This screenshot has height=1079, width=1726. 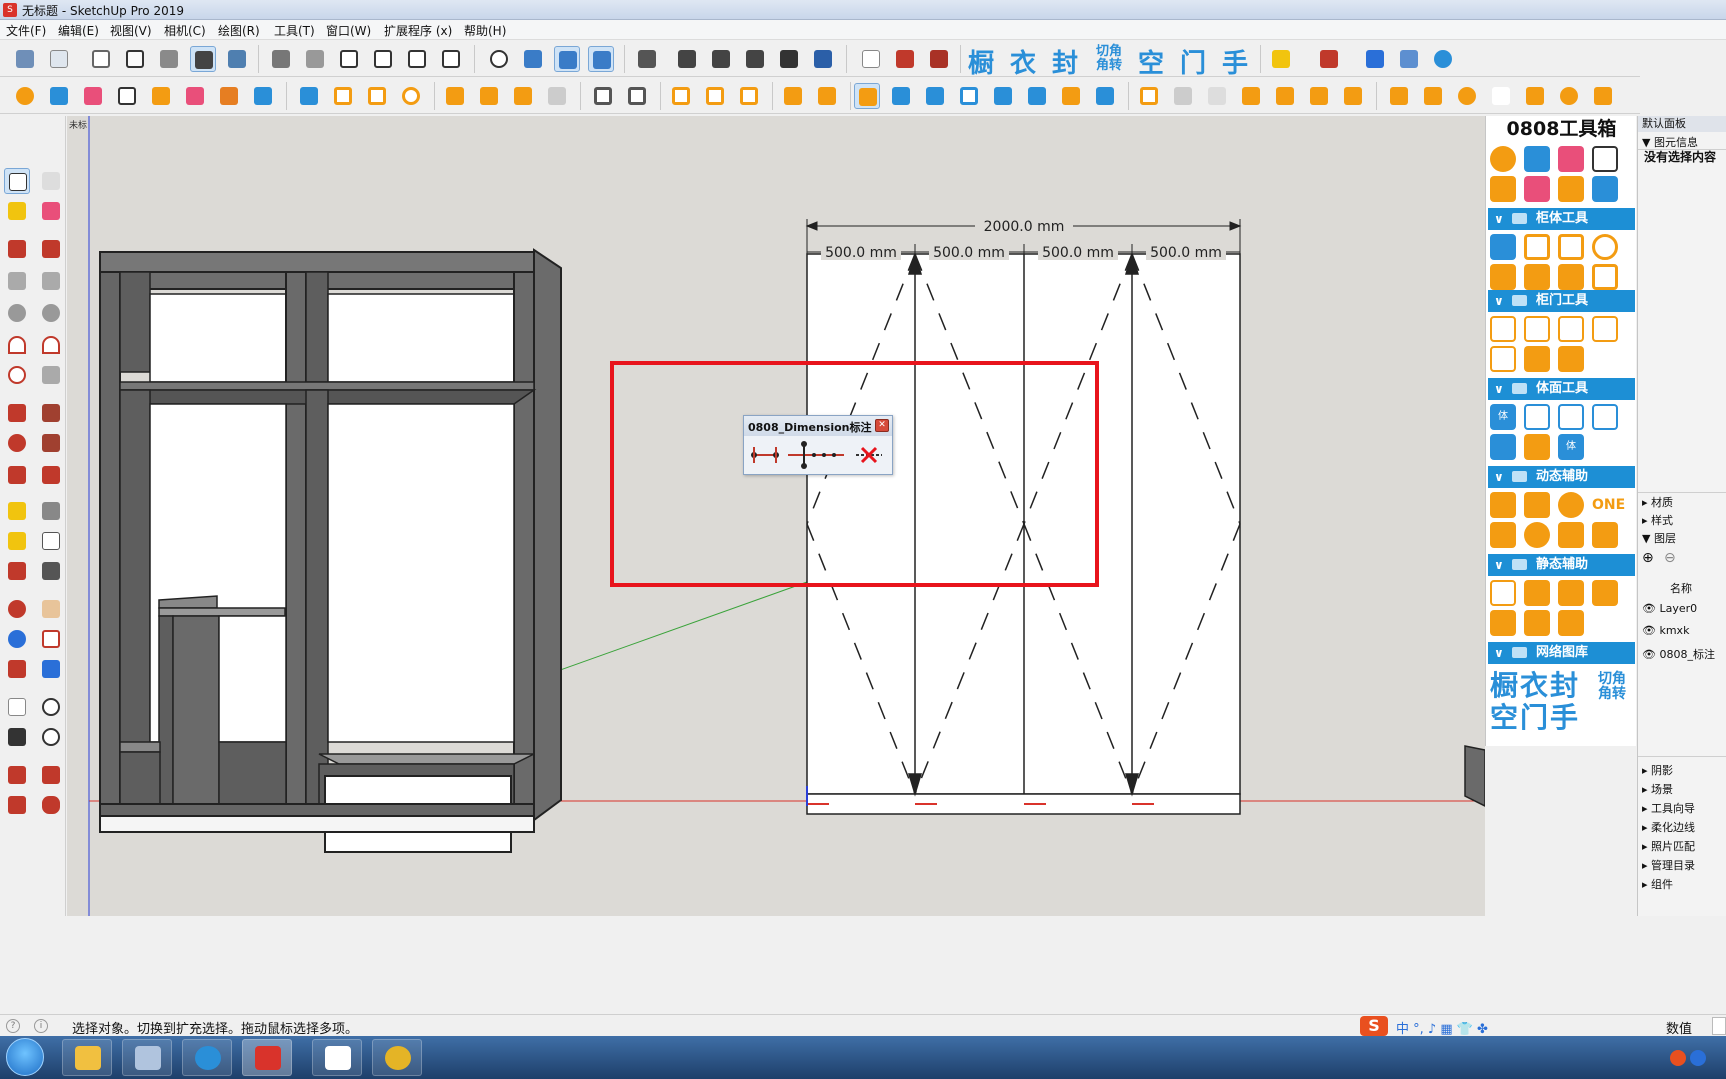 What do you see at coordinates (1537, 593) in the screenshot?
I see `flag-icon` at bounding box center [1537, 593].